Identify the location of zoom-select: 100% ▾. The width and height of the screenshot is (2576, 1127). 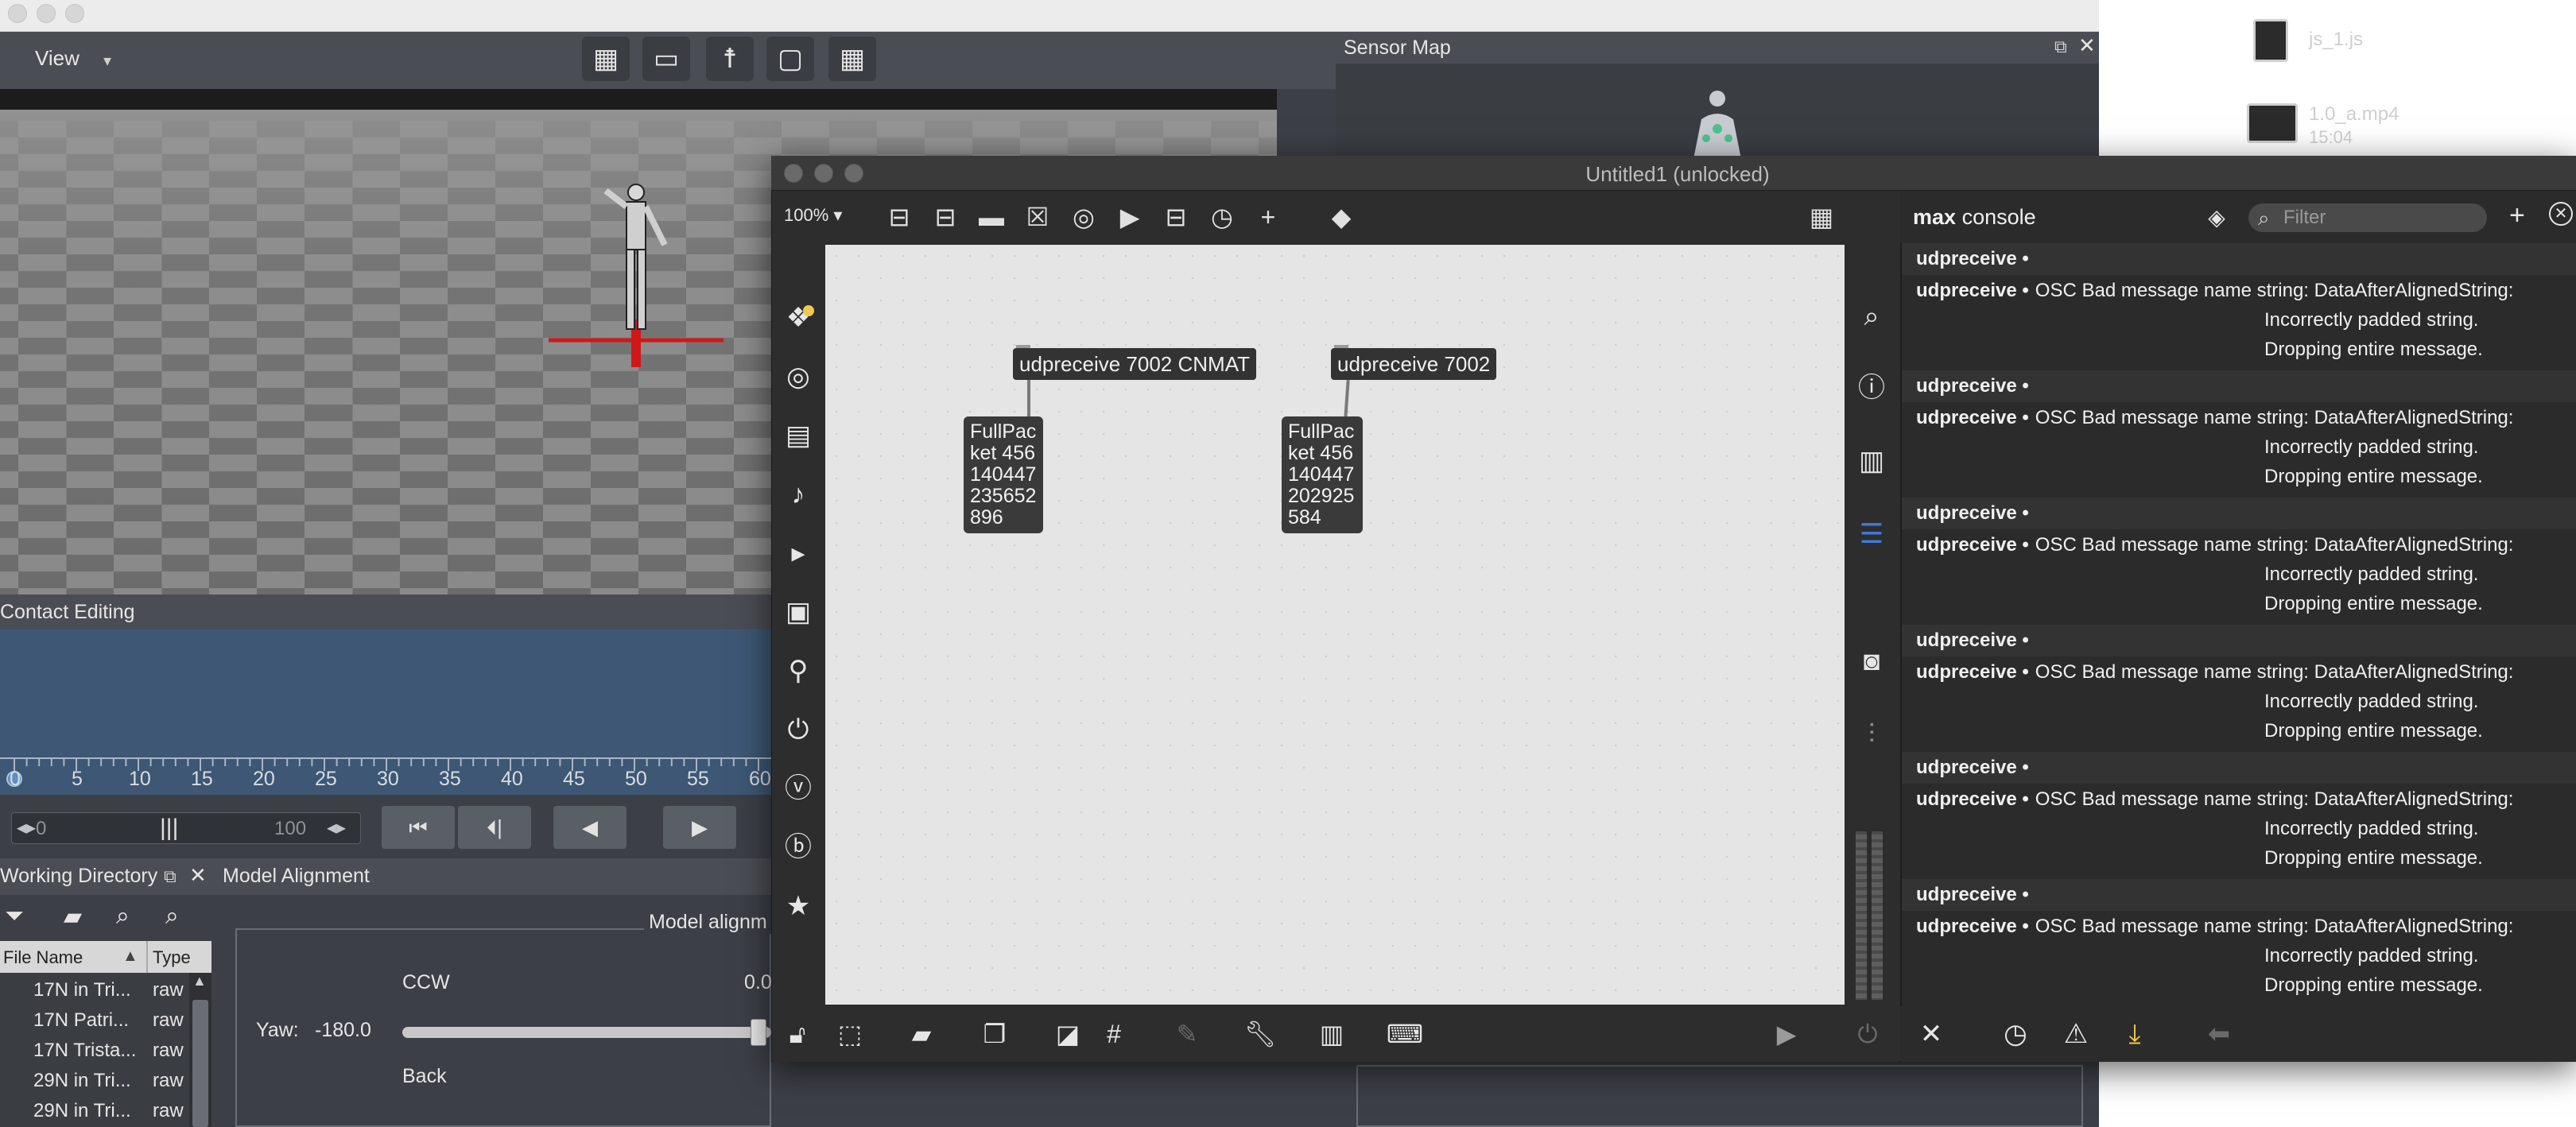
(813, 215).